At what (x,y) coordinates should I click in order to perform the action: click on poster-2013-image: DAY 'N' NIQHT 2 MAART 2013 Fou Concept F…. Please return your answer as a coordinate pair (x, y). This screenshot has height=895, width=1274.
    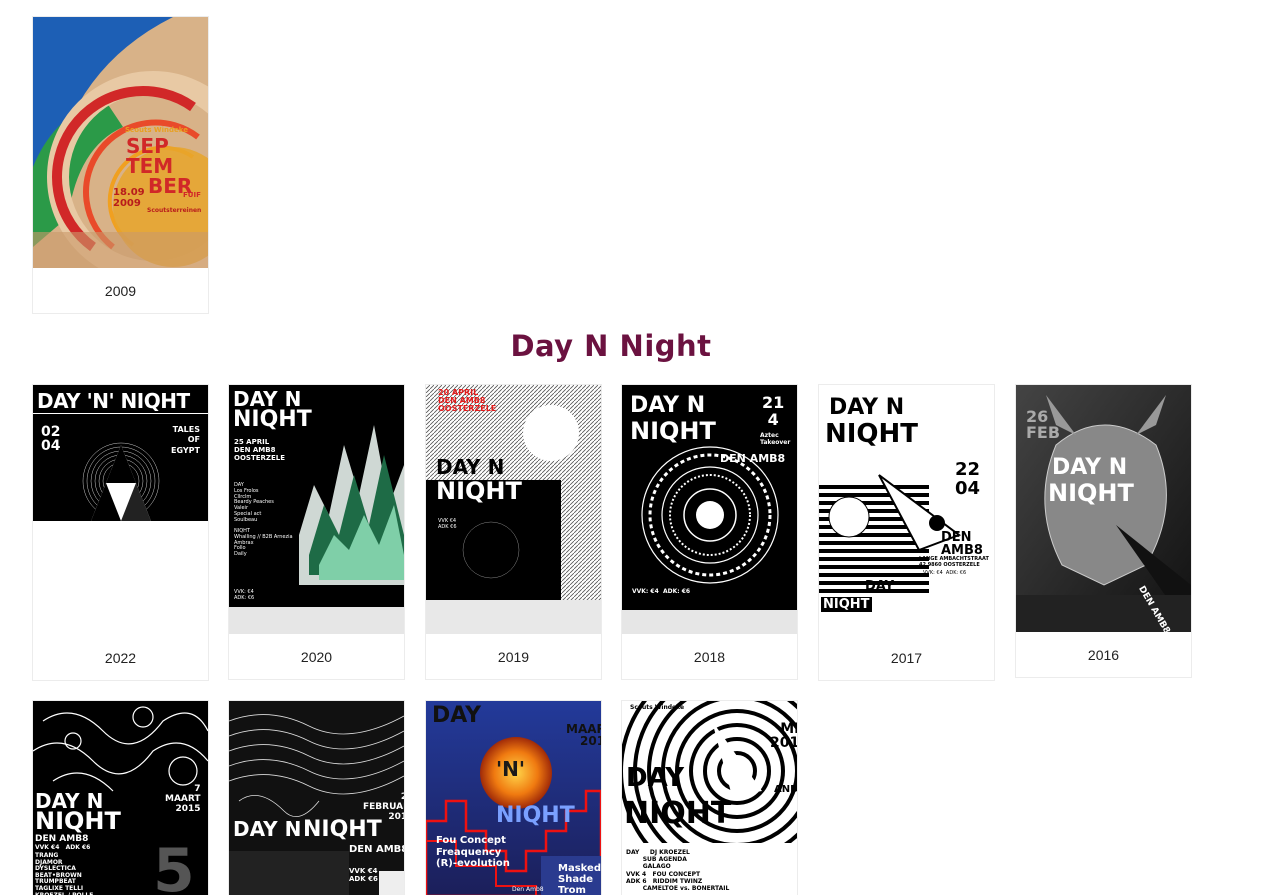
    Looking at the image, I should click on (513, 798).